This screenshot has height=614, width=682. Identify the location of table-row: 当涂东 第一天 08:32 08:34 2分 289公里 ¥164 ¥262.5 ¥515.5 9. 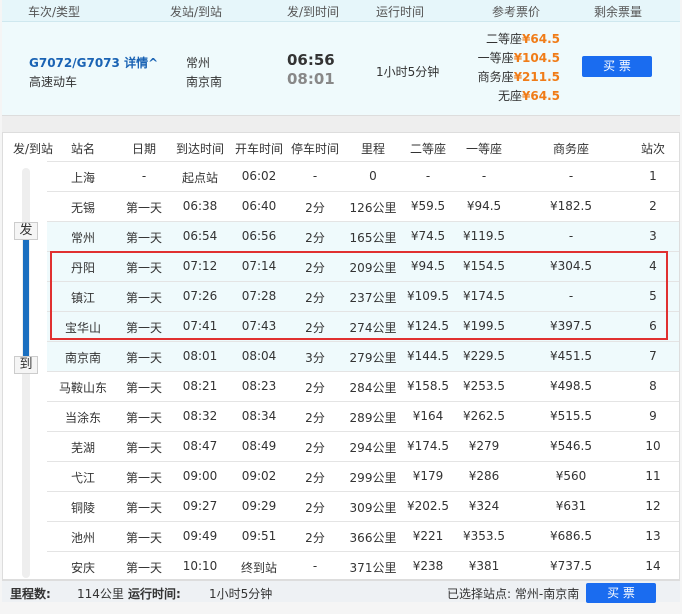
(363, 416).